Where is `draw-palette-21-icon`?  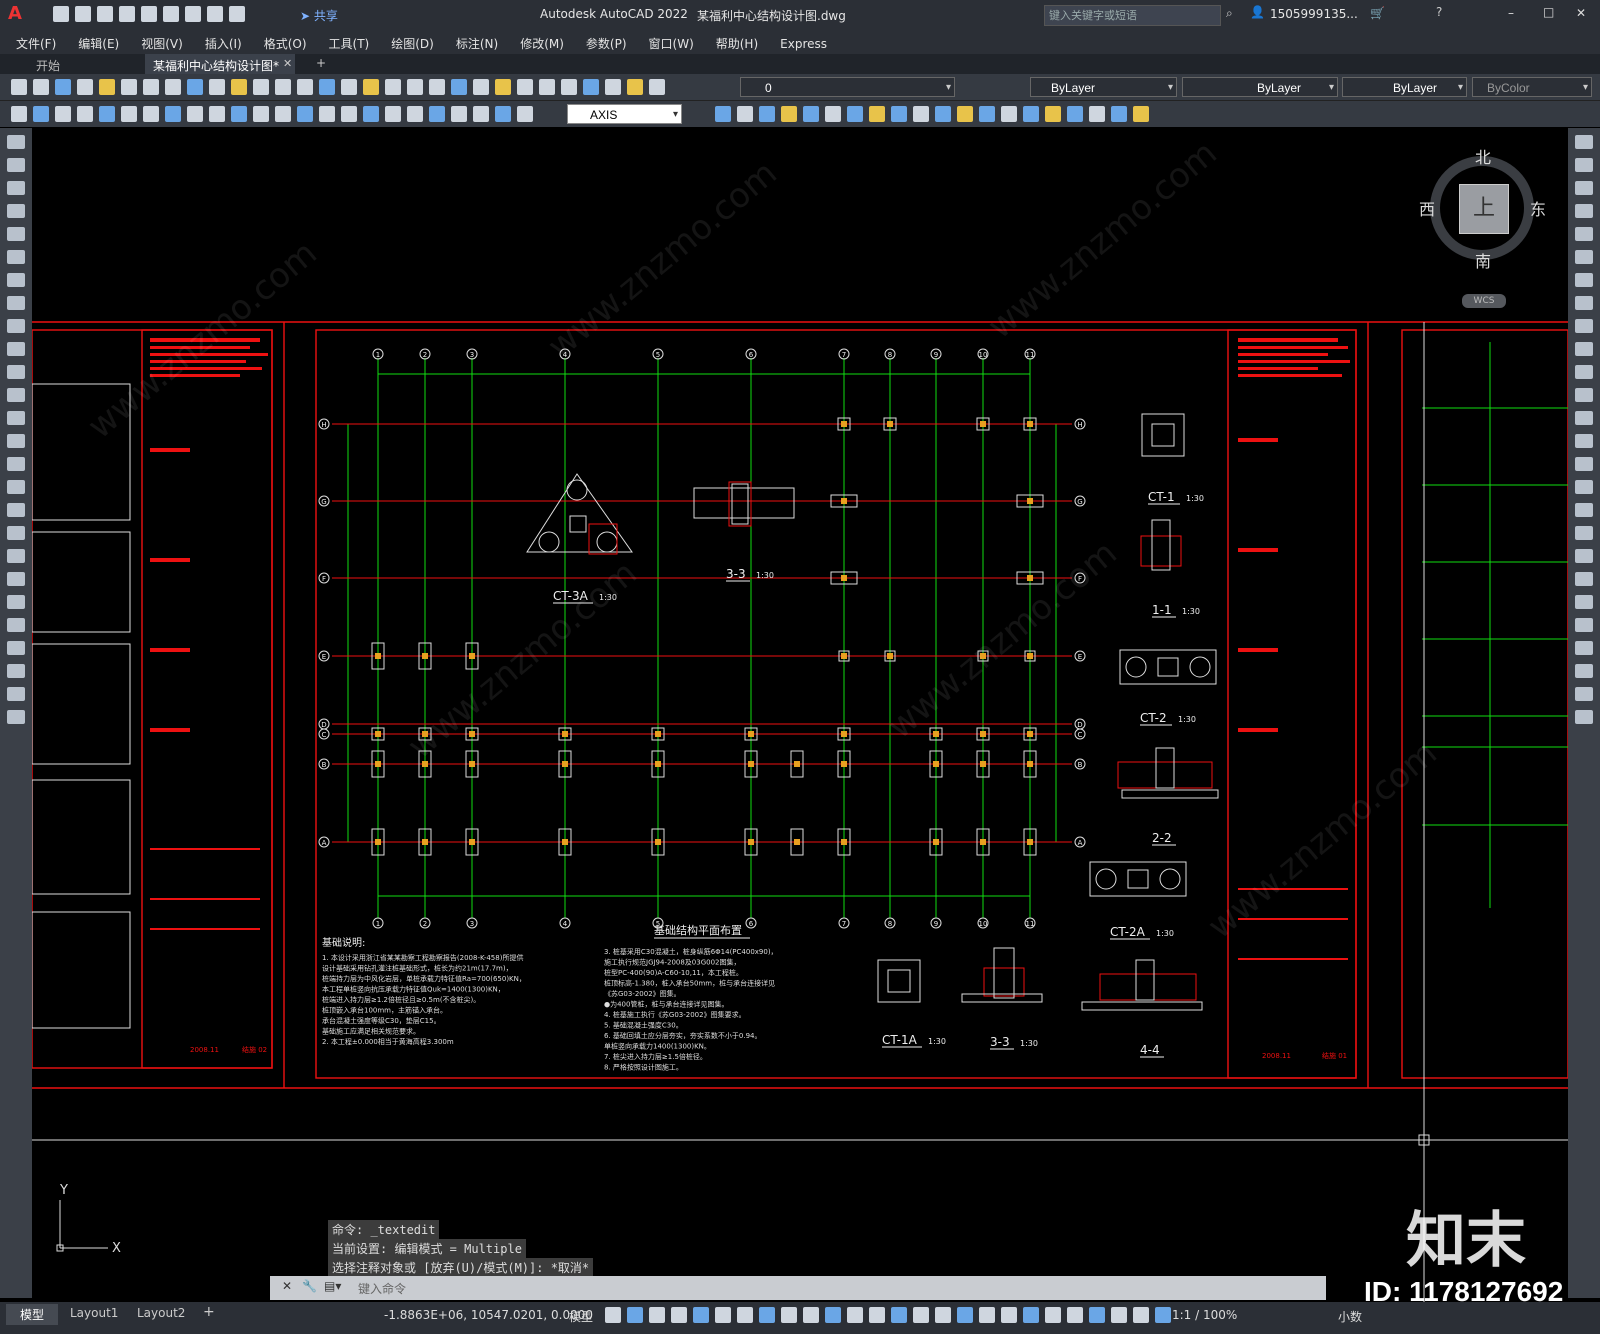 draw-palette-21-icon is located at coordinates (16, 625).